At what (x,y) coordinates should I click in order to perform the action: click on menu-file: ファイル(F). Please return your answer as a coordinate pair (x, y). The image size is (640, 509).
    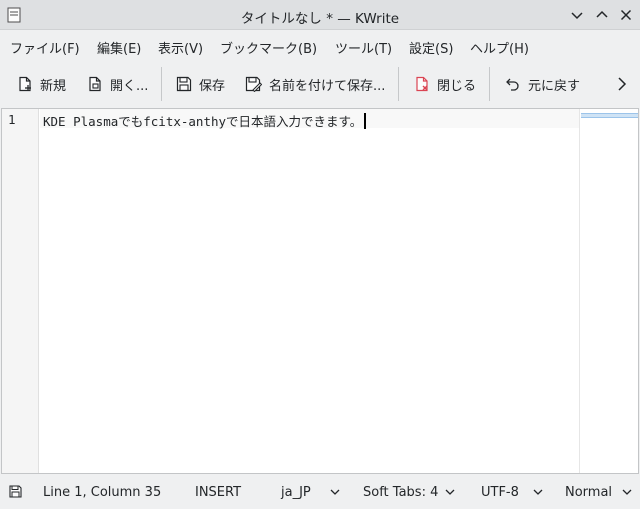
    Looking at the image, I should click on (45, 47).